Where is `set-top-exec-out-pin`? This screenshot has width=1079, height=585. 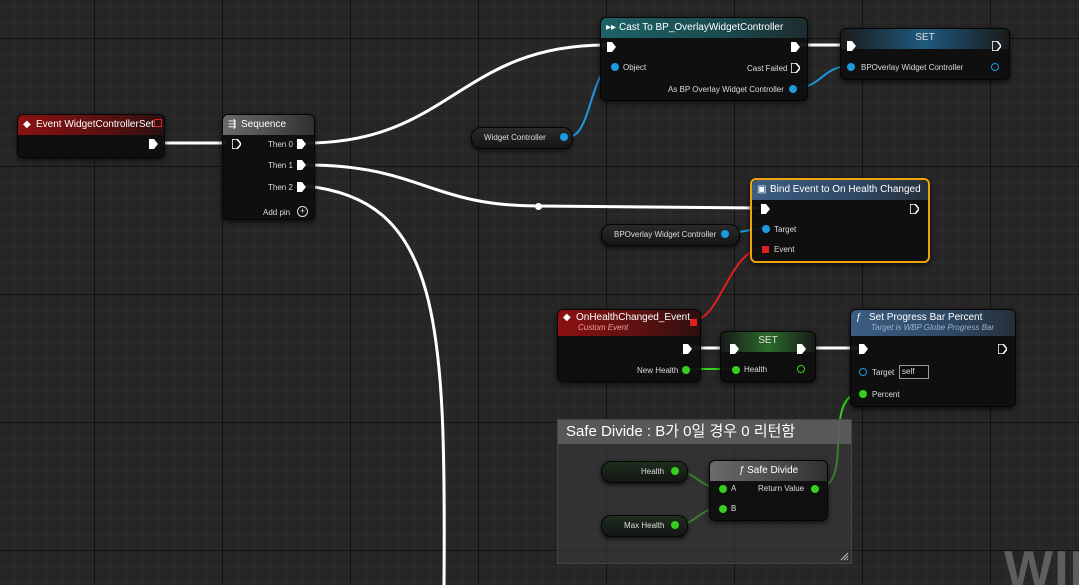 set-top-exec-out-pin is located at coordinates (996, 46).